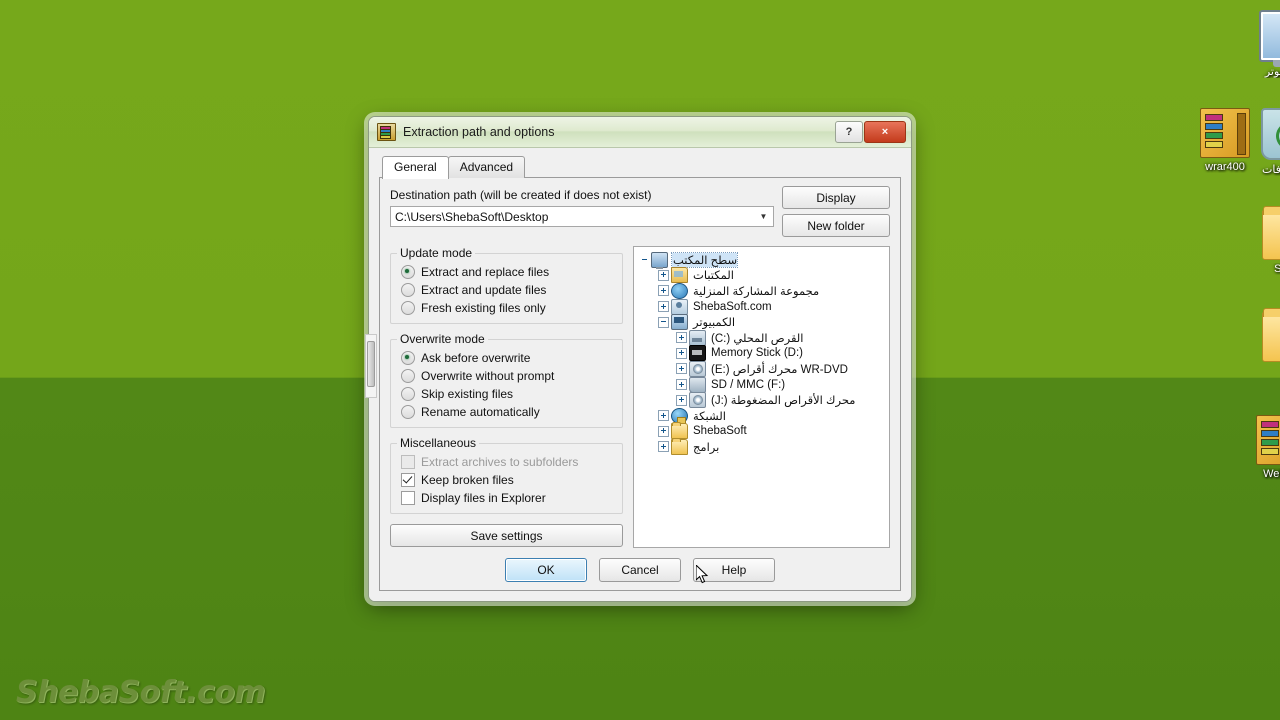  What do you see at coordinates (506, 535) in the screenshot?
I see `save-settings-button: Save settings` at bounding box center [506, 535].